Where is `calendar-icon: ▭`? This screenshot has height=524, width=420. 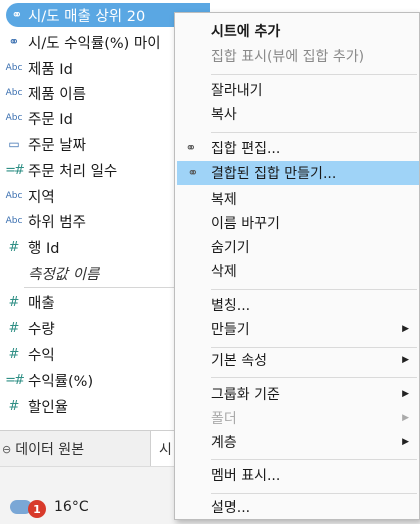
calendar-icon: ▭ is located at coordinates (14, 144).